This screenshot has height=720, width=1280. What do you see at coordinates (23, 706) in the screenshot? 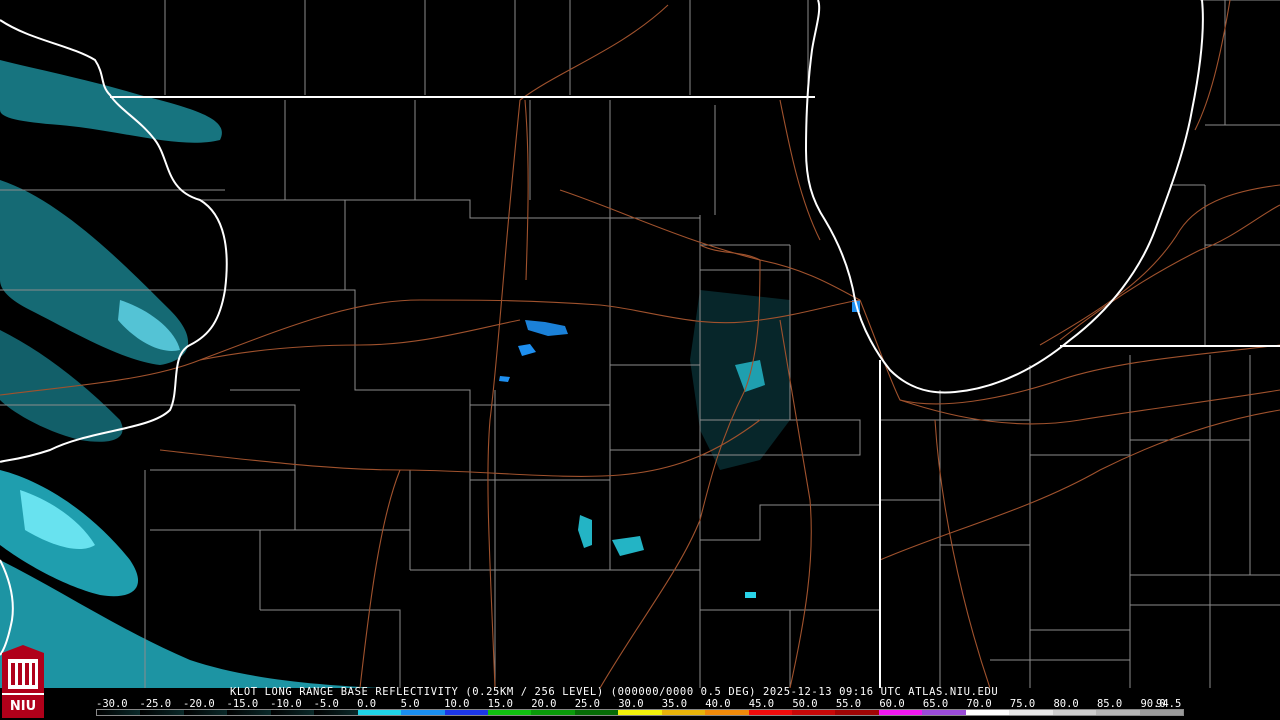
I see `logo-text: NIU` at bounding box center [23, 706].